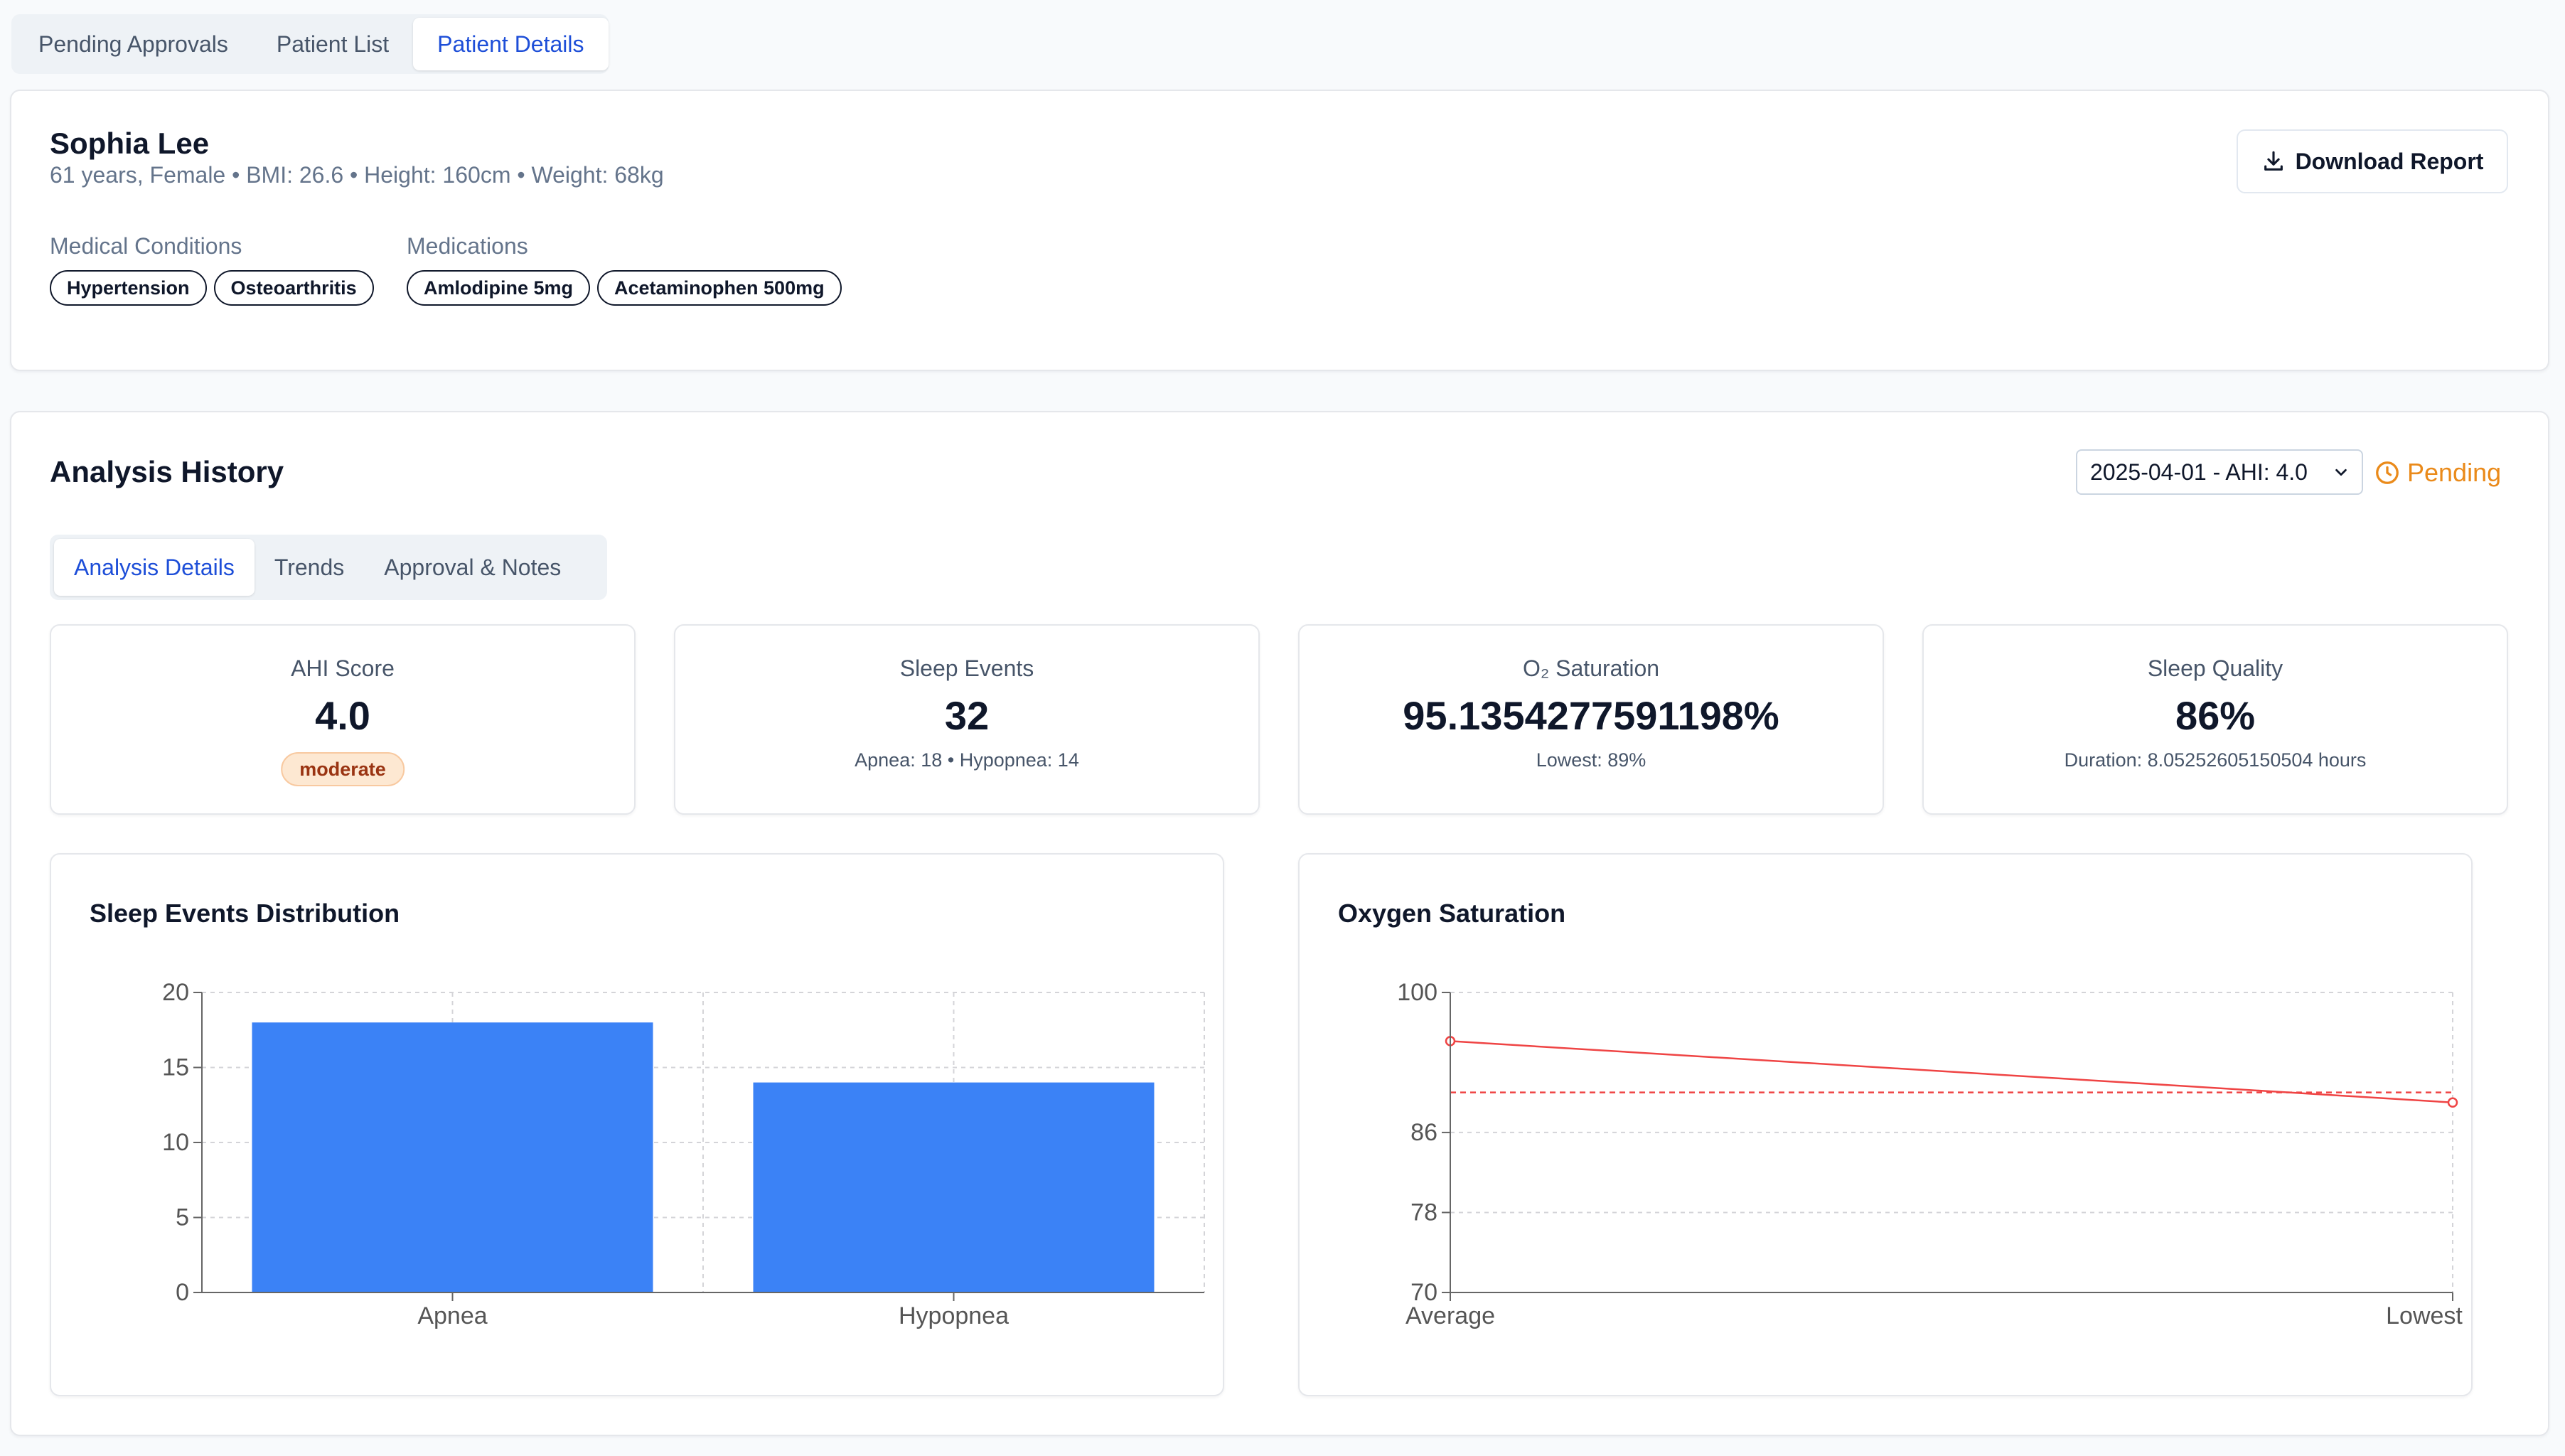  Describe the element at coordinates (683, 1154) in the screenshot. I see `sleep-events-chart: 0 5 10 15 20 Apnea Hypopnea` at that location.